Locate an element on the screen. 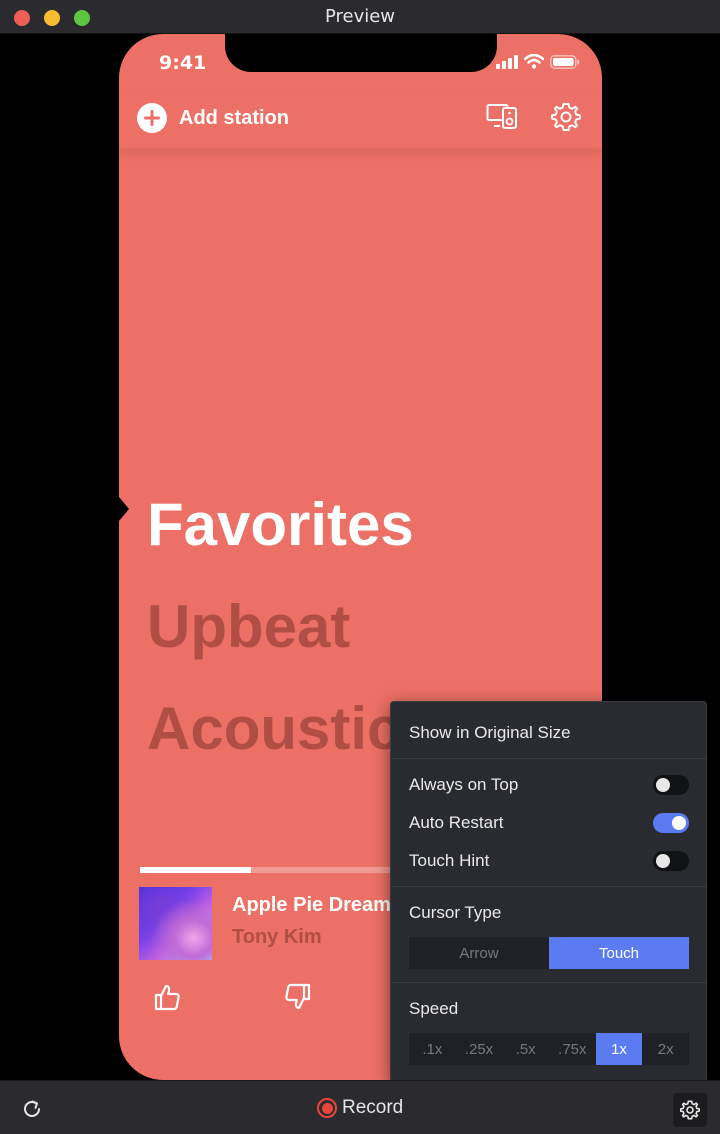 The height and width of the screenshot is (1134, 720). speed-option: .25x is located at coordinates (479, 1049).